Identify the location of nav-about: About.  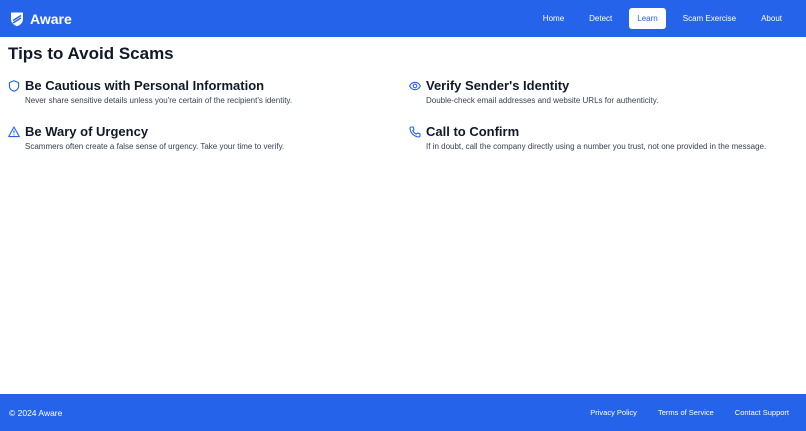
(771, 18).